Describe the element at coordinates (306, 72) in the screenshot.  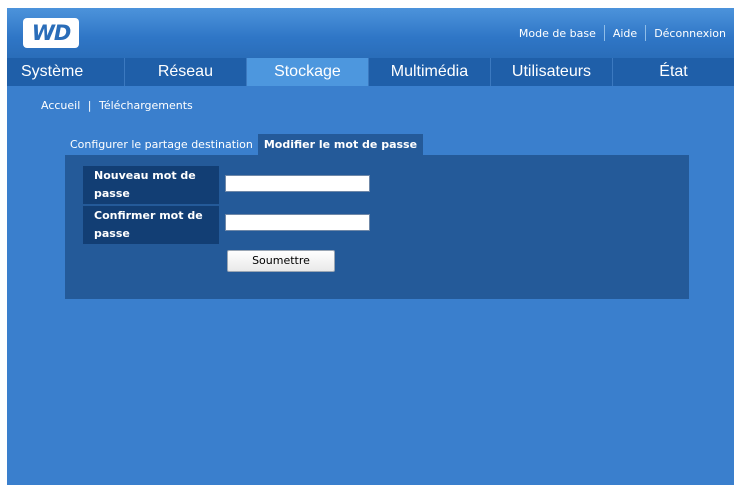
I see `tab-storage: Stockage` at that location.